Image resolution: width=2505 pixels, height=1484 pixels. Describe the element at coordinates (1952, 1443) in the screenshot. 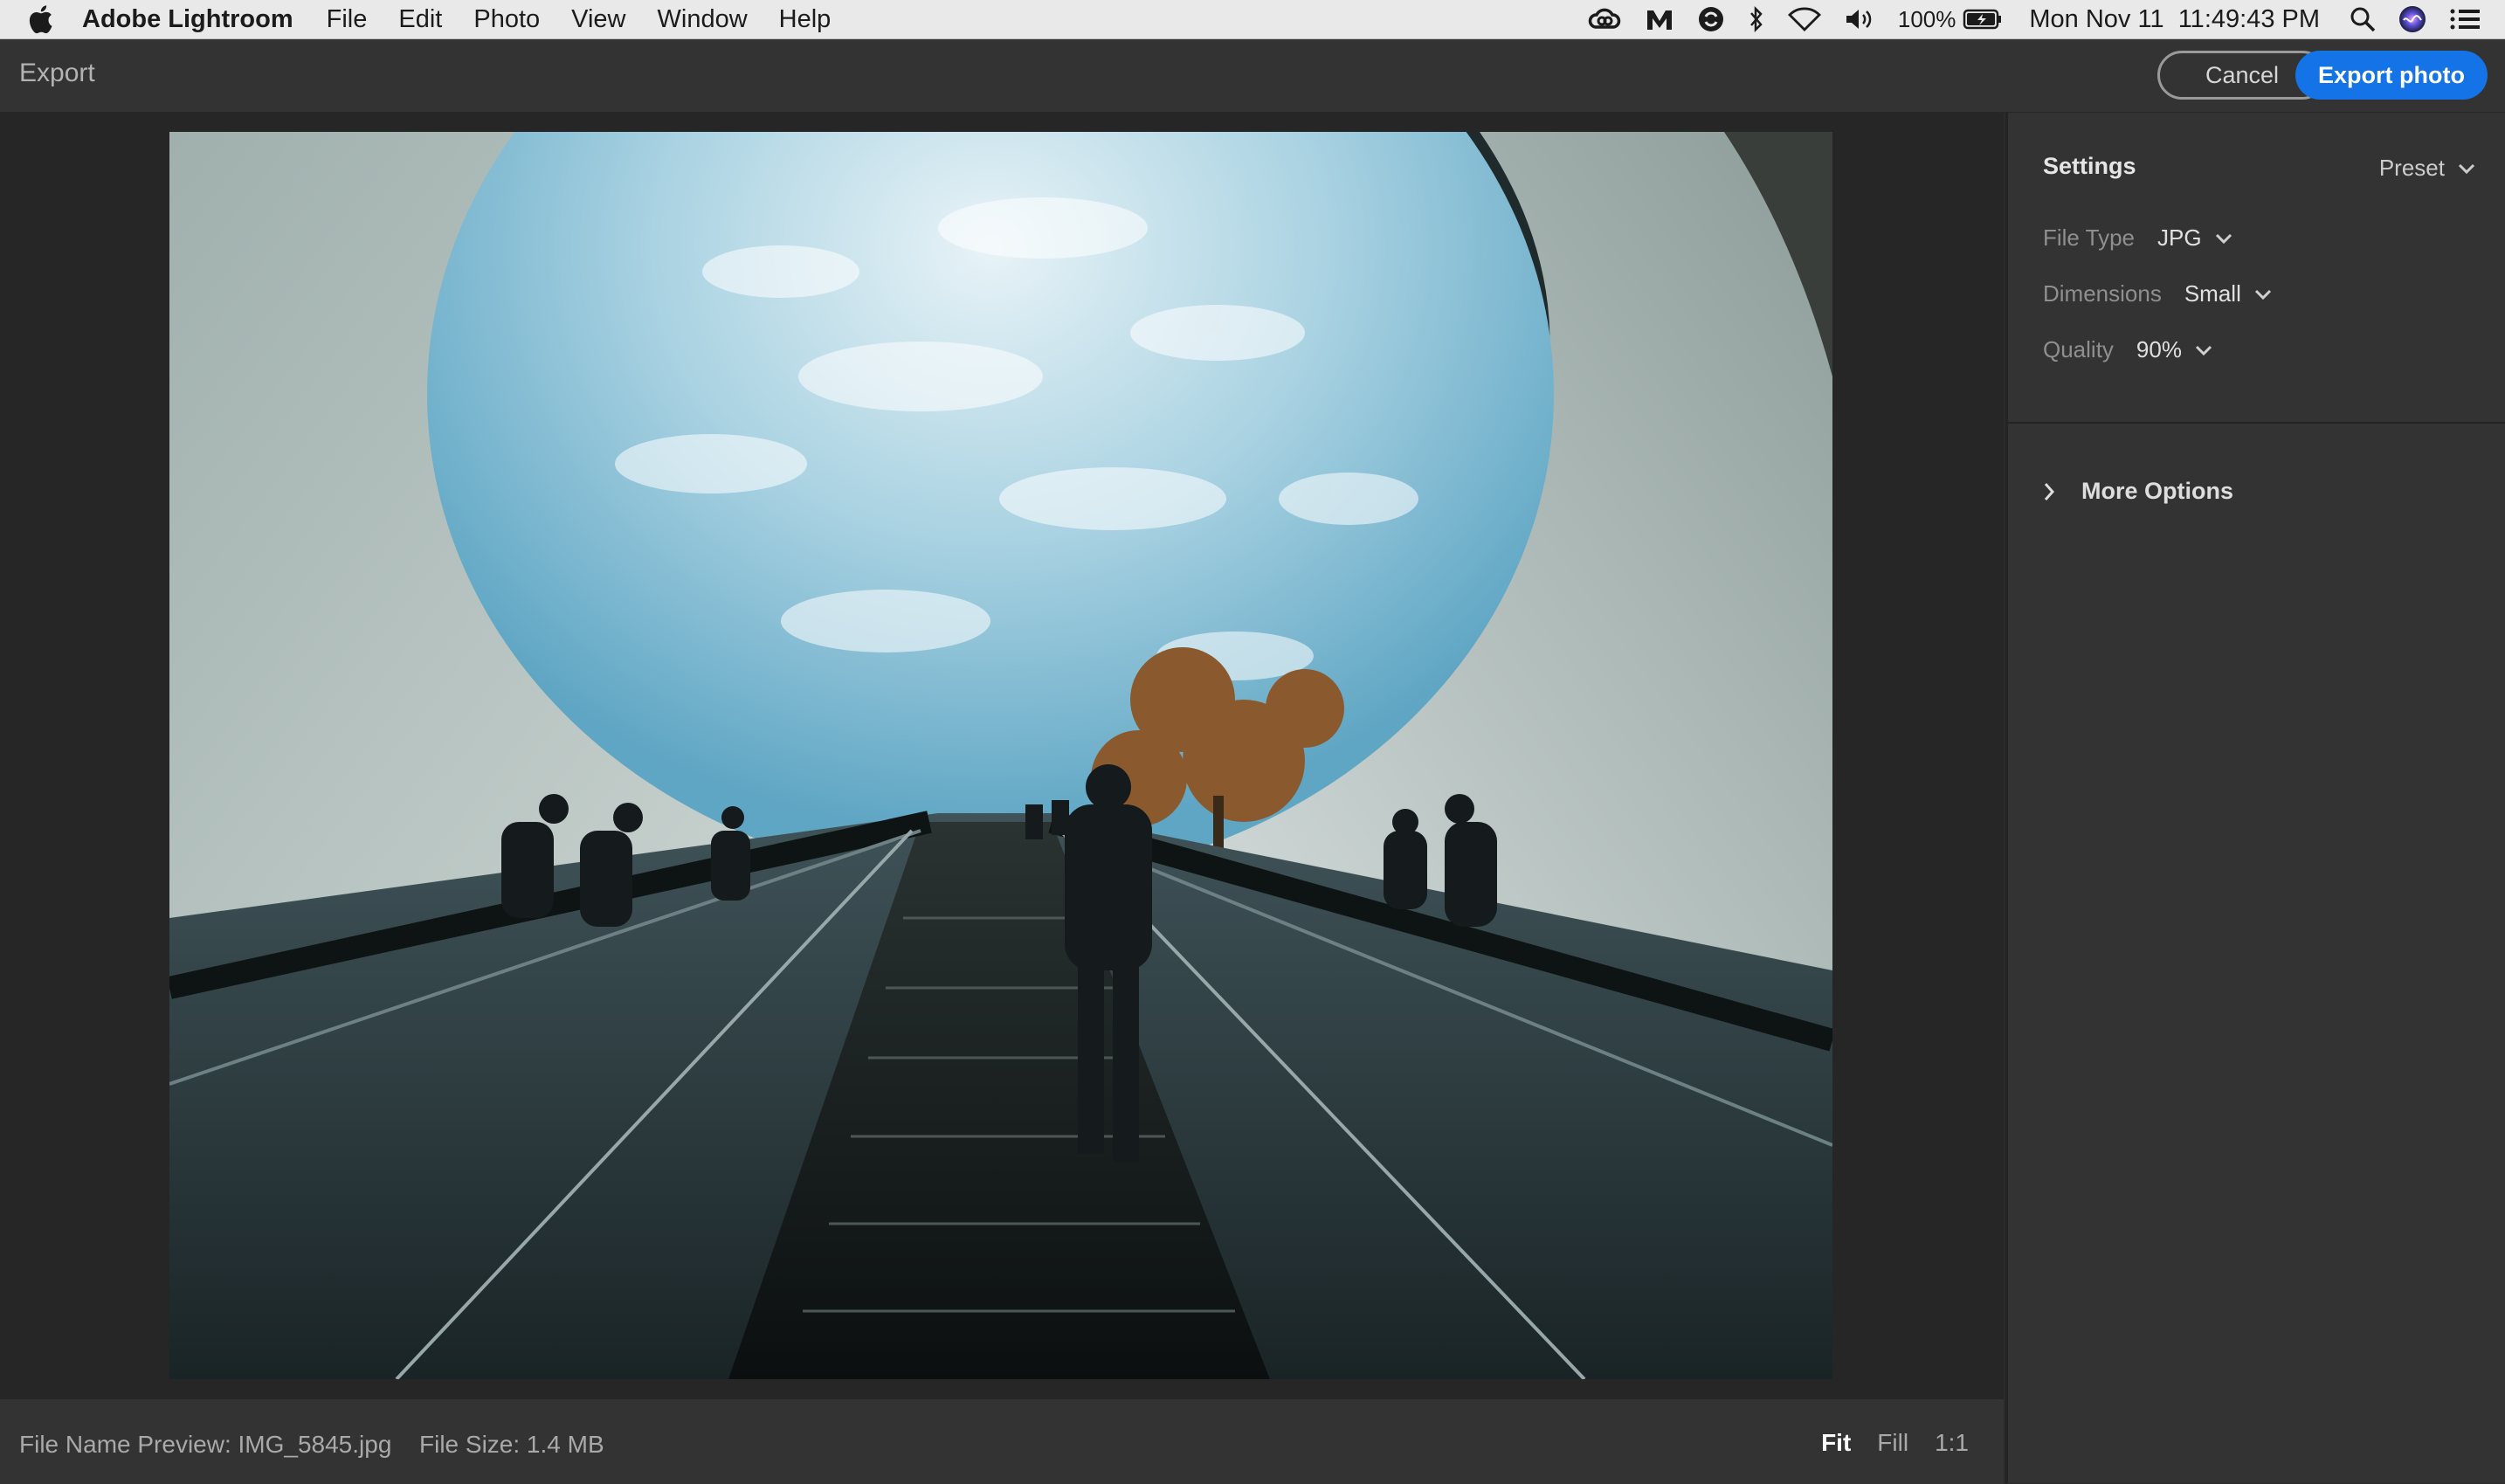

I see `zoom-1-to-1-button: 1:1` at that location.